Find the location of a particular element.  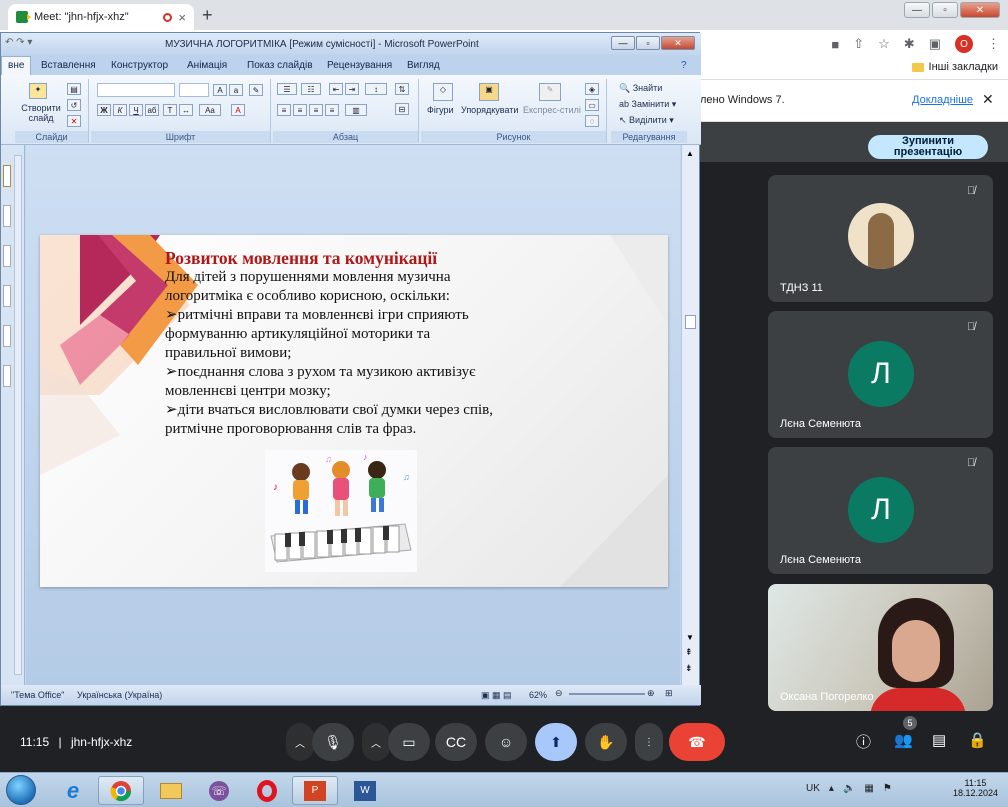

chrome-menu-icon: ⋮ is located at coordinates (993, 44).